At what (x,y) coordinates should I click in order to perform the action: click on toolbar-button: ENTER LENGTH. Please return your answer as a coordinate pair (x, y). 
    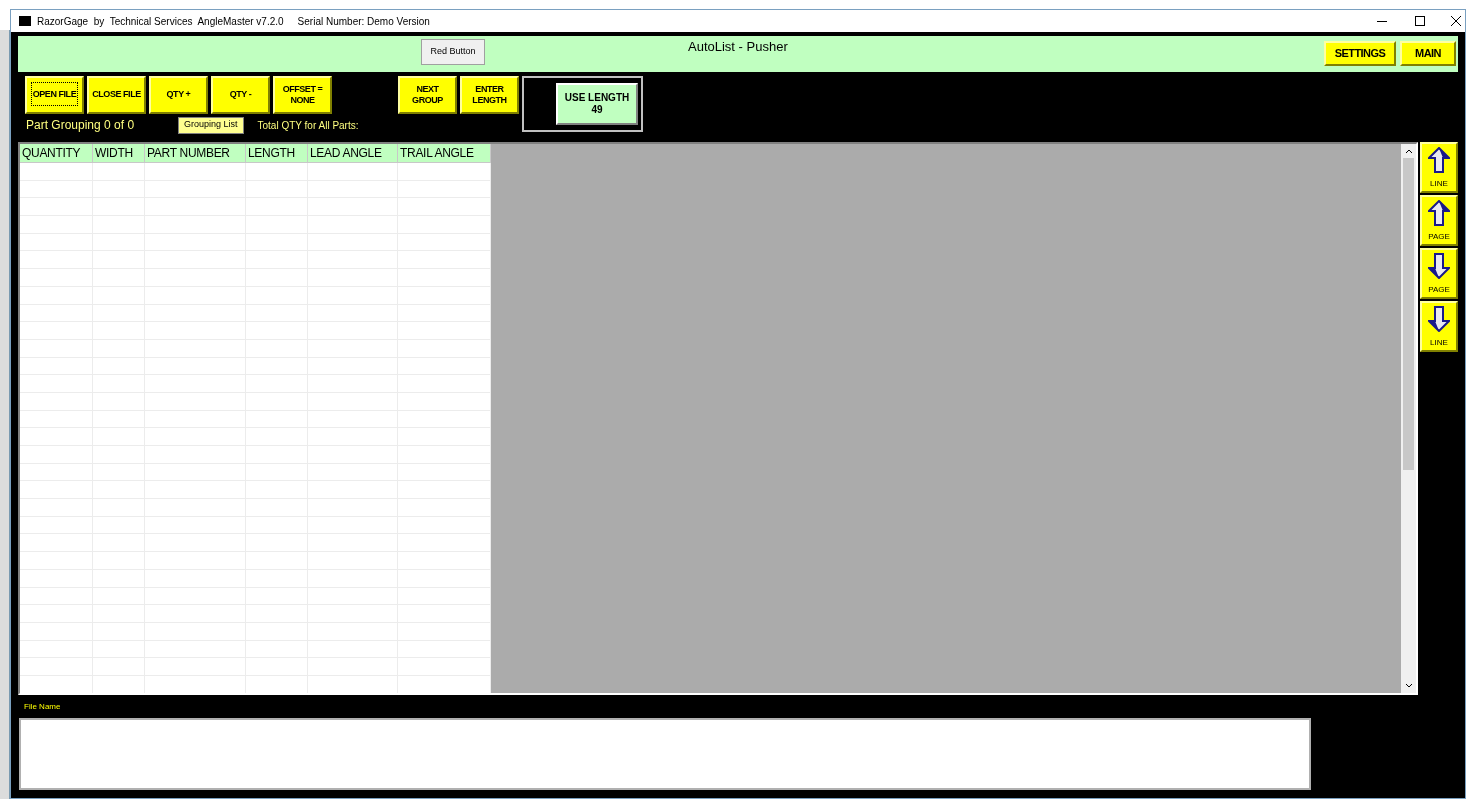
    Looking at the image, I should click on (489, 95).